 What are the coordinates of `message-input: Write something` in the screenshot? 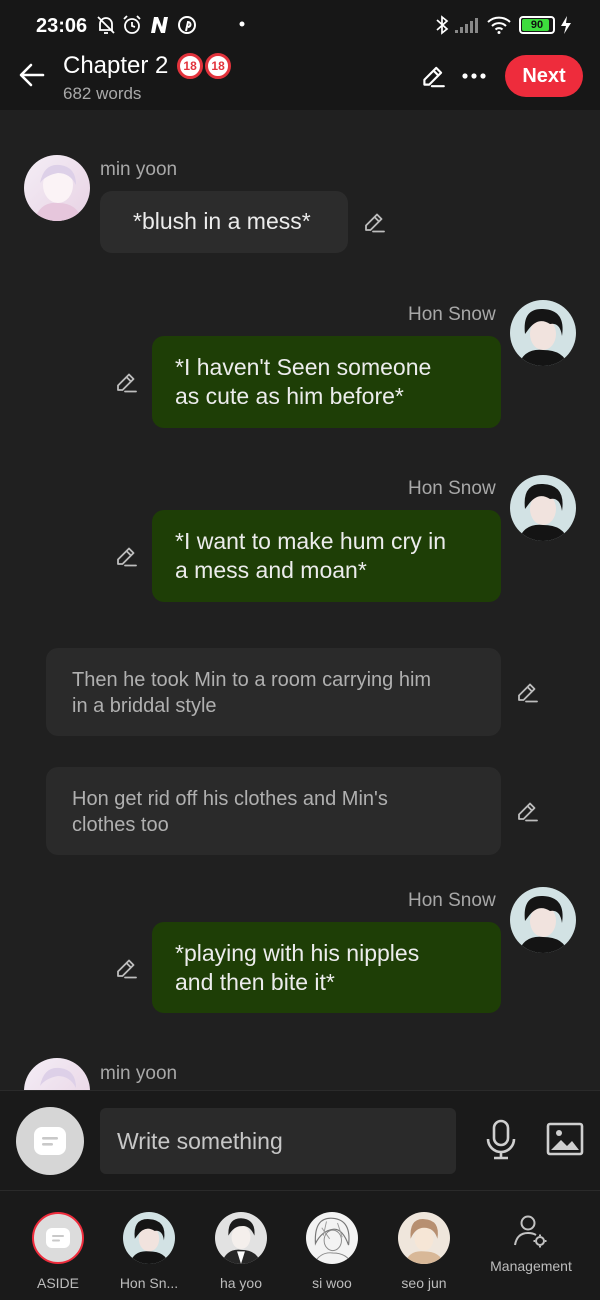 It's located at (278, 1141).